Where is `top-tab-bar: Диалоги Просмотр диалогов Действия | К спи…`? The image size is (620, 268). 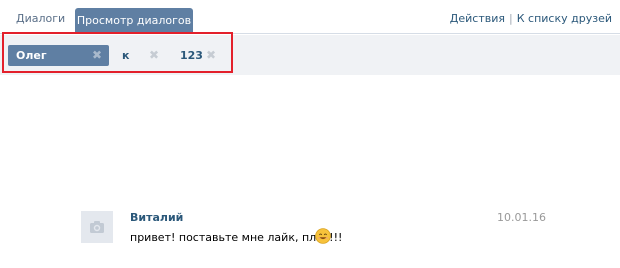
top-tab-bar: Диалоги Просмотр диалогов Действия | К спи… is located at coordinates (310, 17).